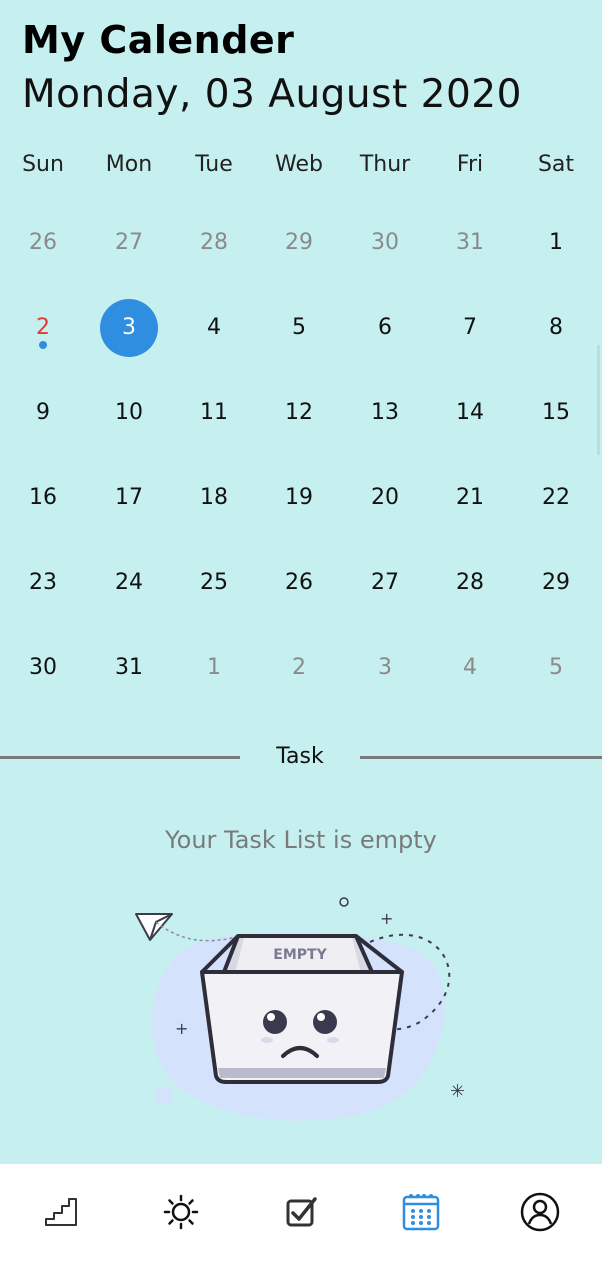  What do you see at coordinates (299, 164) in the screenshot?
I see `weekday-wed: Web` at bounding box center [299, 164].